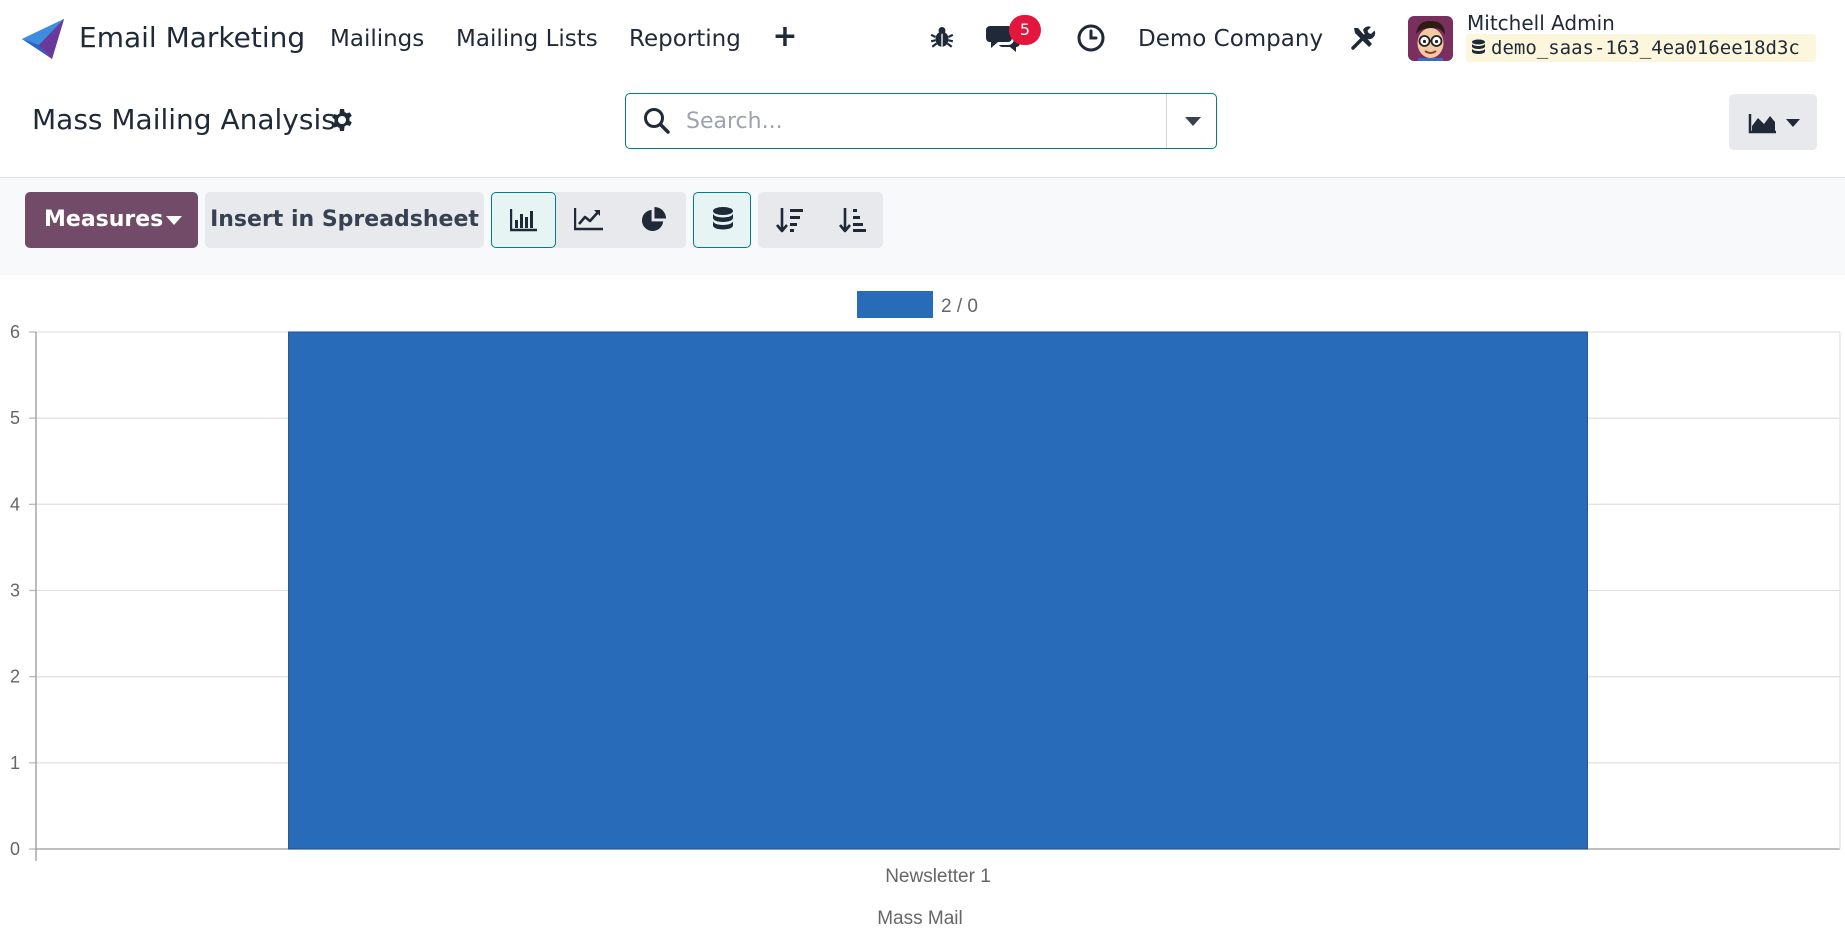 This screenshot has height=942, width=1845. I want to click on search-options-toggle, so click(1191, 121).